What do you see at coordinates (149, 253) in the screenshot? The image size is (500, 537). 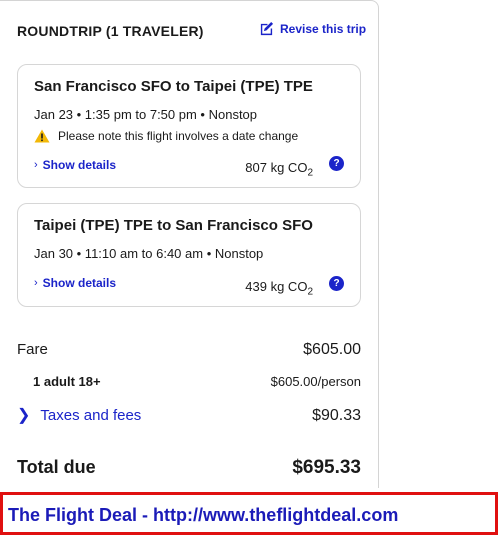 I see `flight-times: Jan 30 • 11:10 am to 6:40 am • Nonstop` at bounding box center [149, 253].